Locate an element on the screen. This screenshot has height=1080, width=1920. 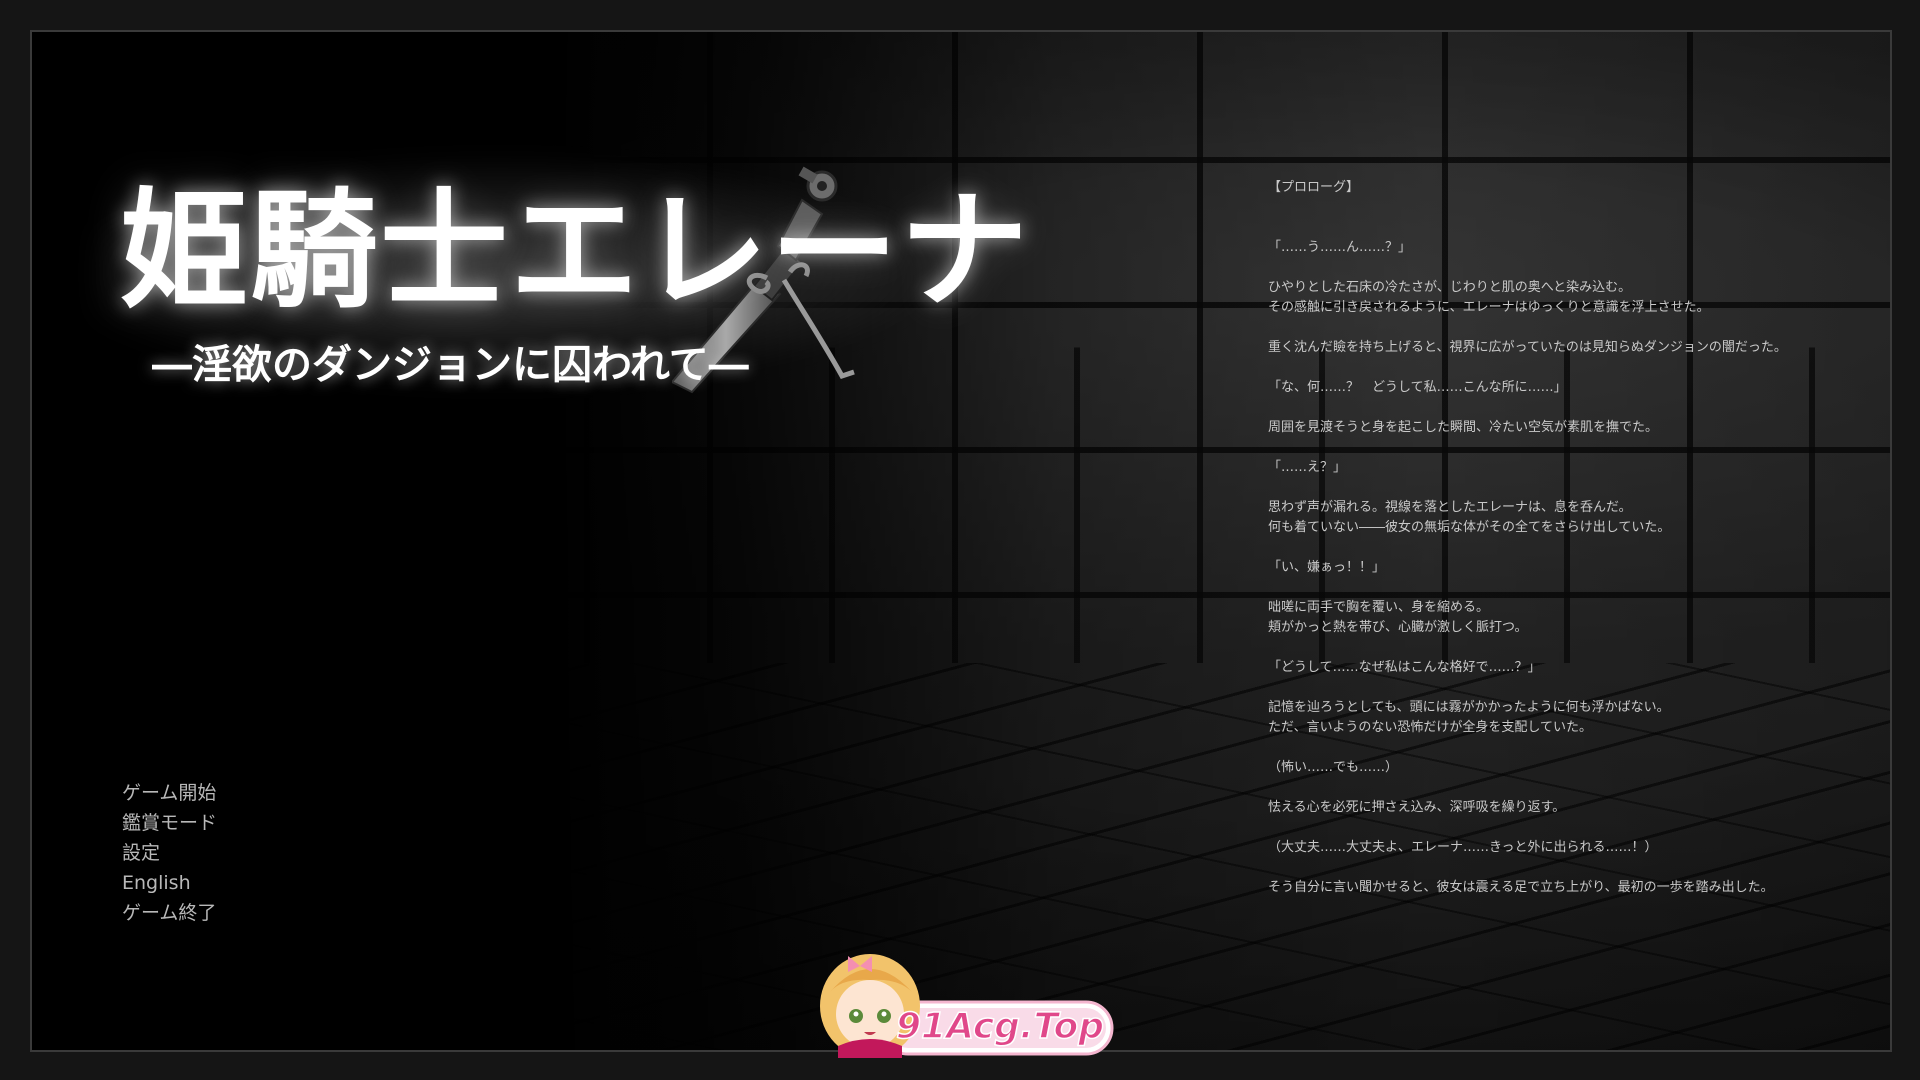
prologue-paragraph: 「……え？」 is located at coordinates (1307, 467).